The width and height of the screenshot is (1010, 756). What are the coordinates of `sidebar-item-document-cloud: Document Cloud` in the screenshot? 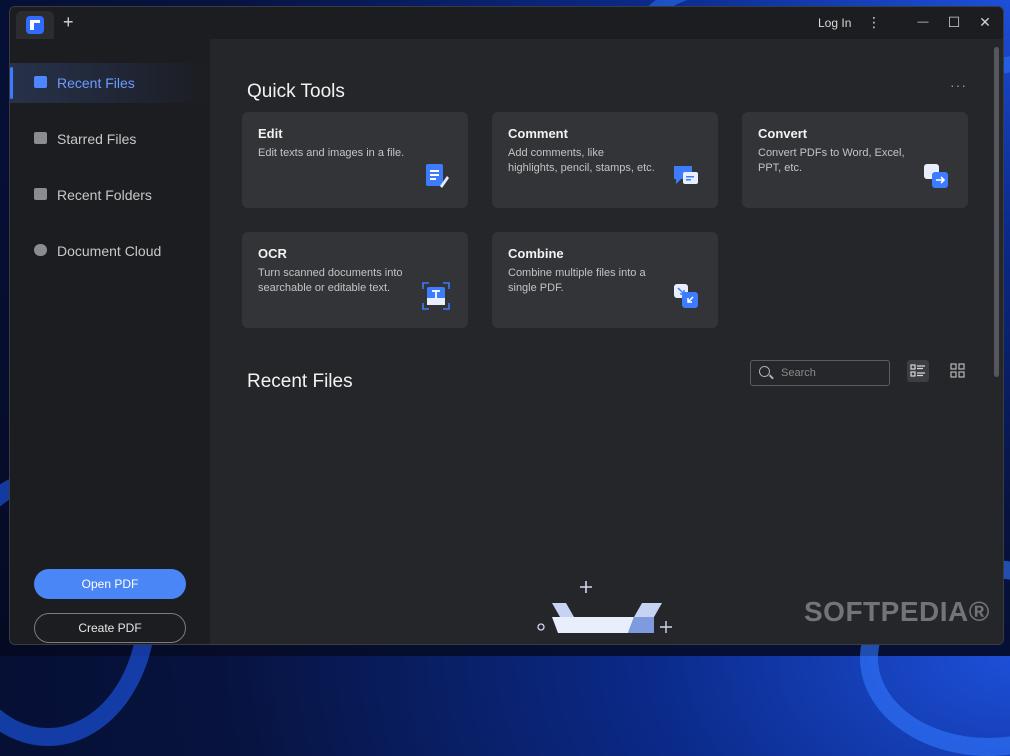 It's located at (110, 251).